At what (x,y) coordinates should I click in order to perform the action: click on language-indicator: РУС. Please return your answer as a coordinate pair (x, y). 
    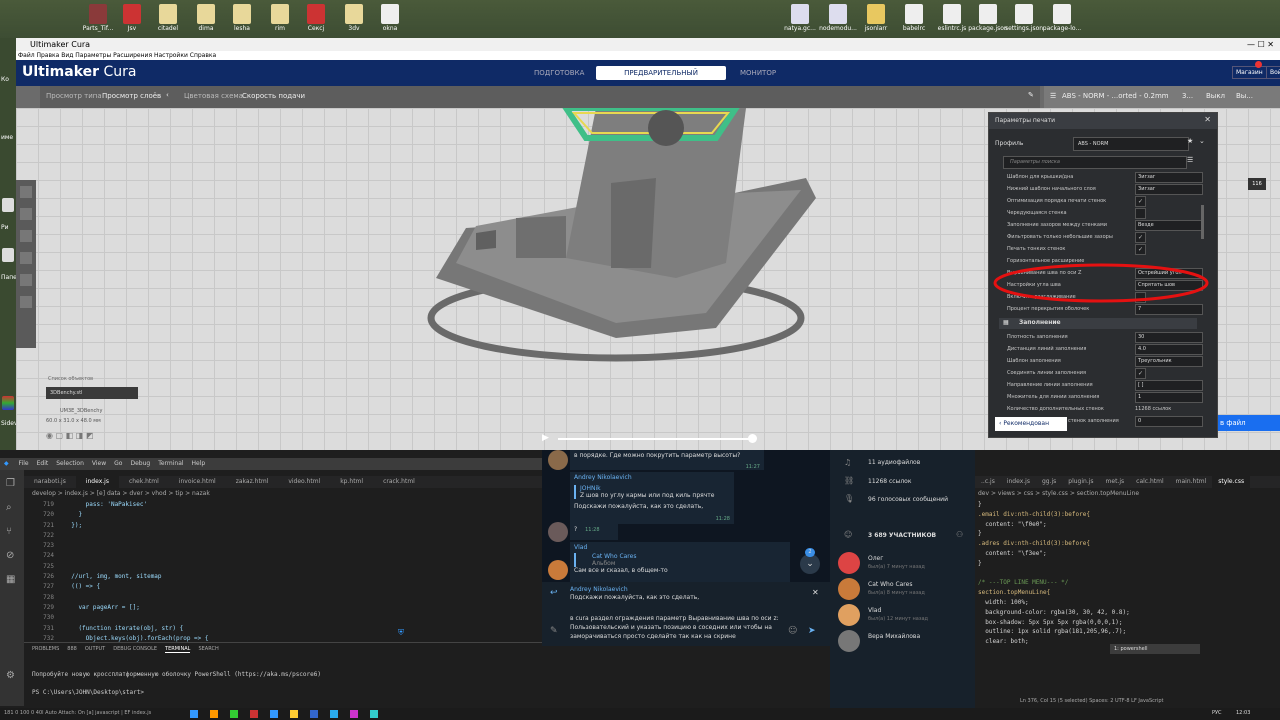
    Looking at the image, I should click on (1217, 713).